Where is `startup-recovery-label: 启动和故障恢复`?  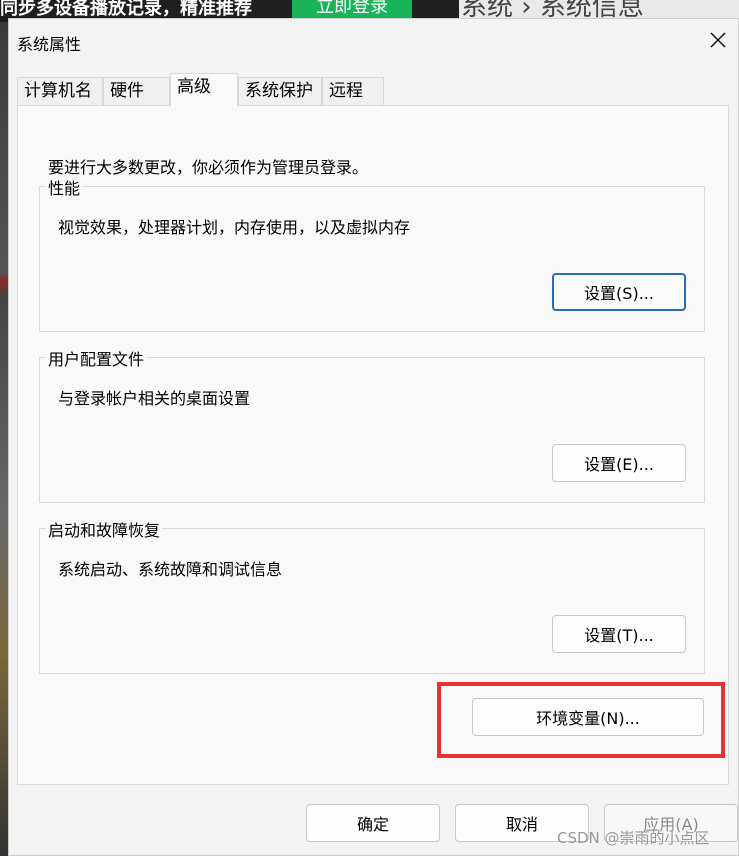 startup-recovery-label: 启动和故障恢复 is located at coordinates (104, 529).